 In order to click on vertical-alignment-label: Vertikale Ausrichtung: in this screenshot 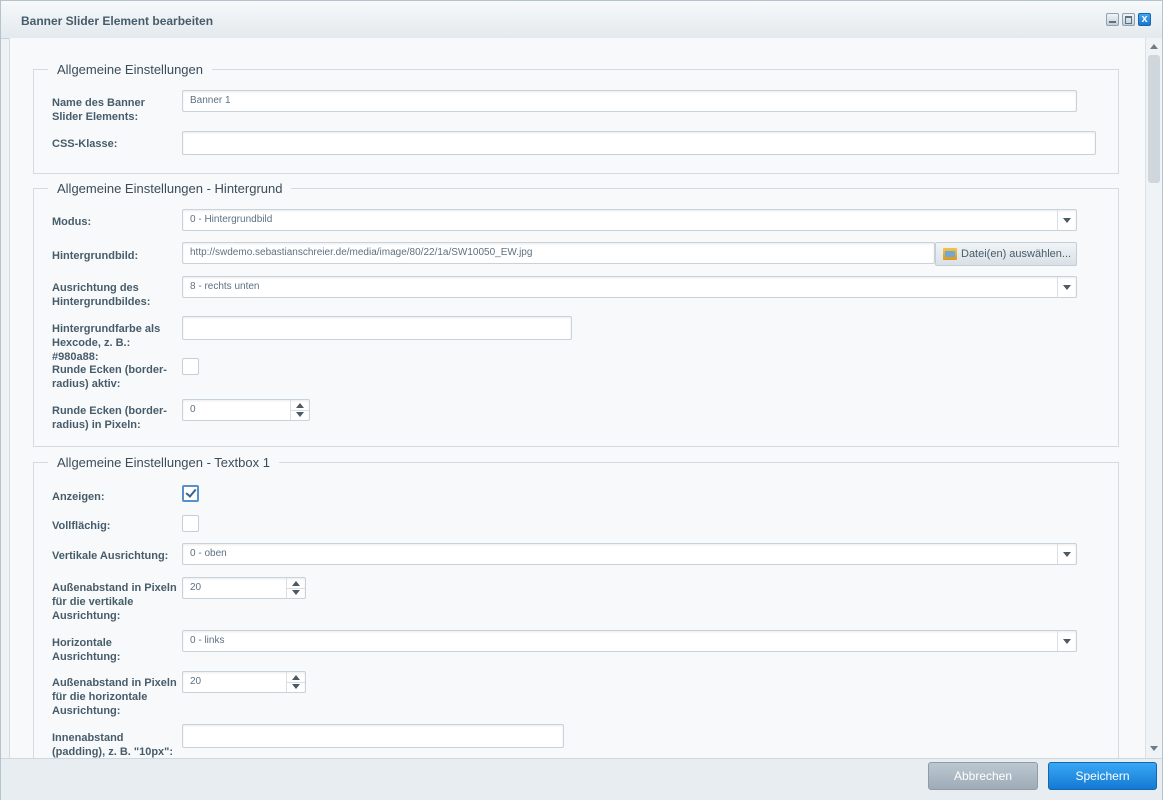, I will do `click(110, 556)`.